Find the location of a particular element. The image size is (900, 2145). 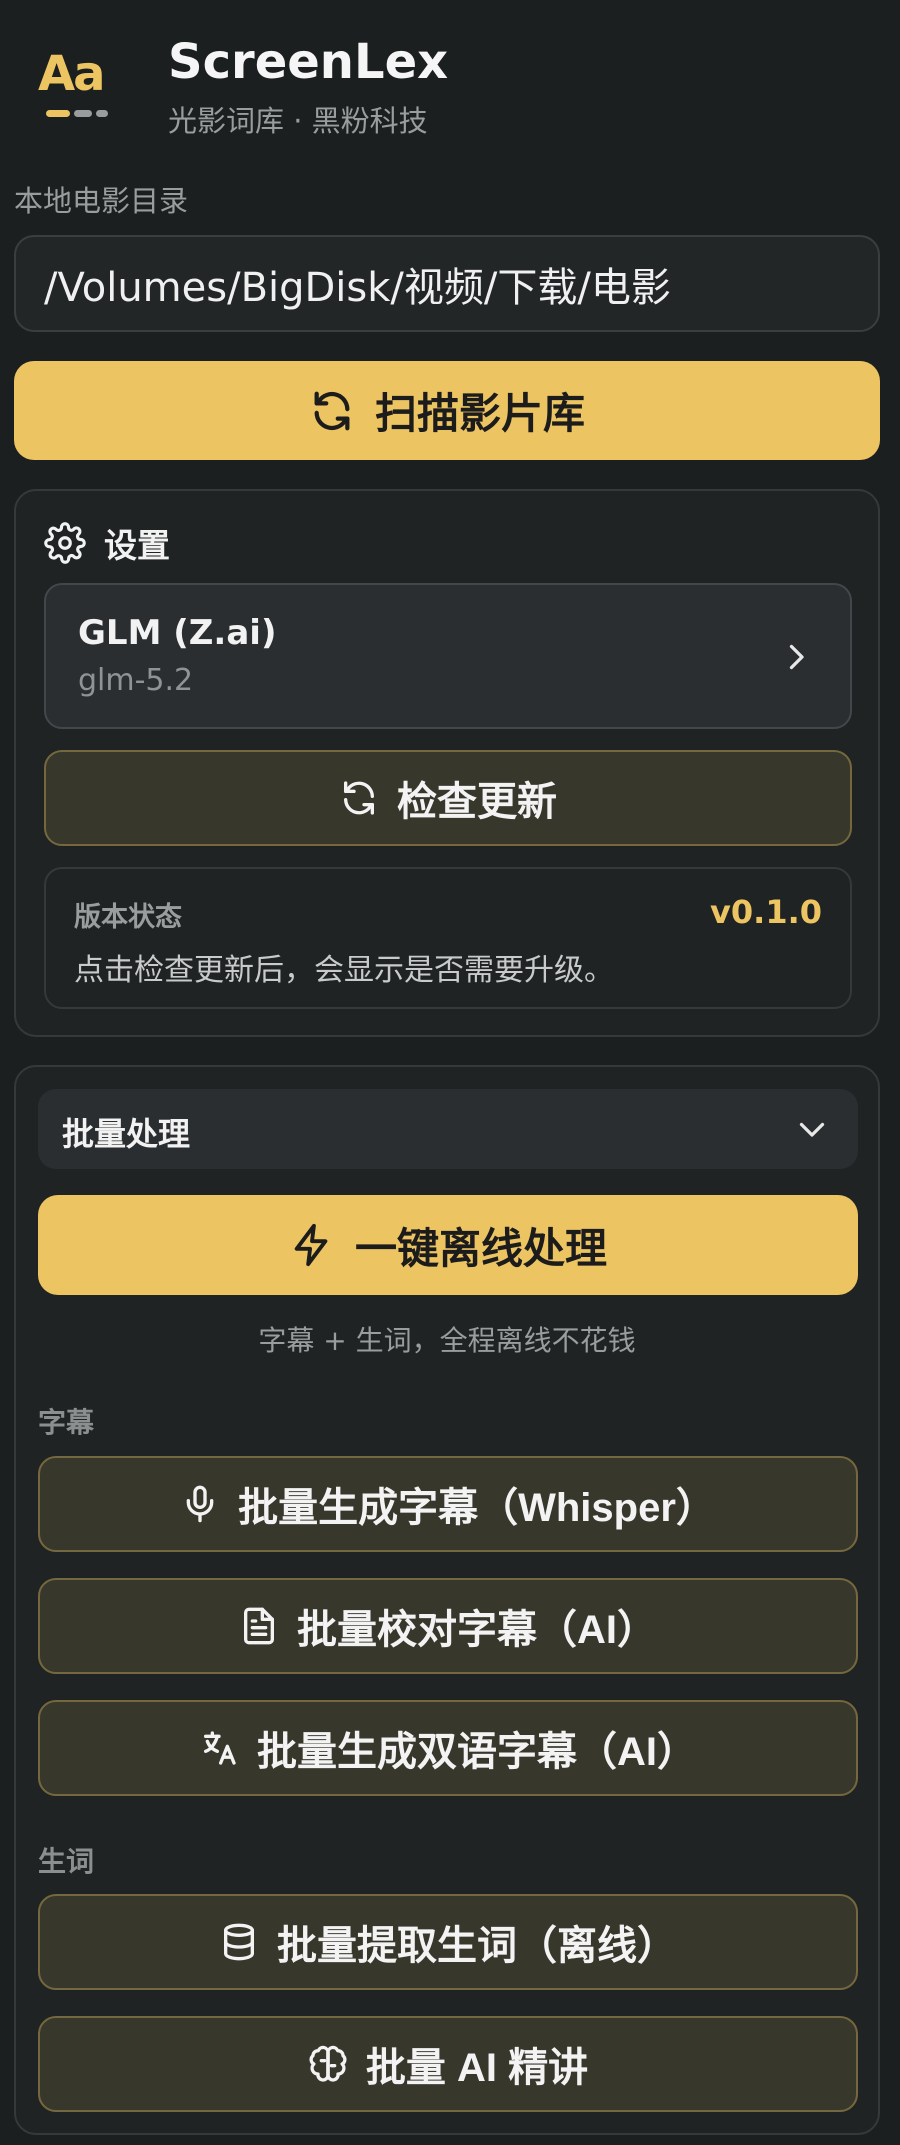

settings-header: 设置 is located at coordinates (107, 543).